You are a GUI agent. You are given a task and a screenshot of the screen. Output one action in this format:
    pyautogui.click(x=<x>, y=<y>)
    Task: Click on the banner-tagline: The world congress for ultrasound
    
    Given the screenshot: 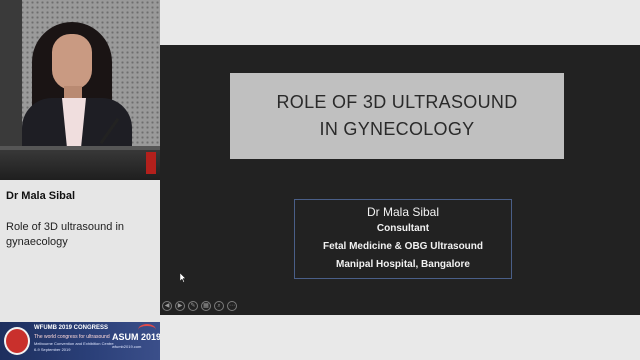 What is the action you would take?
    pyautogui.click(x=72, y=337)
    